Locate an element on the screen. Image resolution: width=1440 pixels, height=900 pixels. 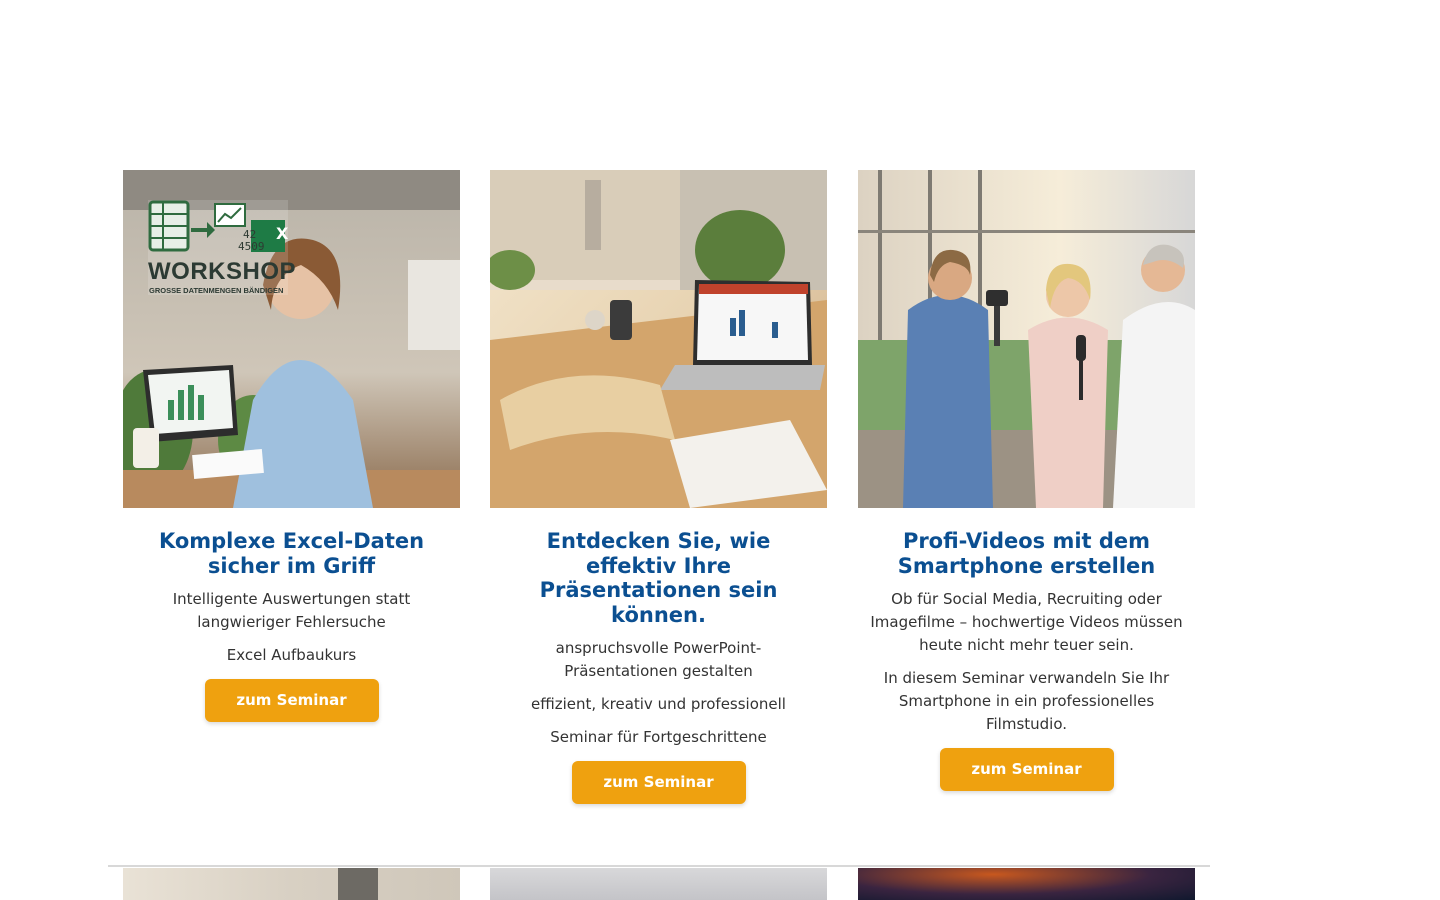
excel-photo is located at coordinates (291, 339).